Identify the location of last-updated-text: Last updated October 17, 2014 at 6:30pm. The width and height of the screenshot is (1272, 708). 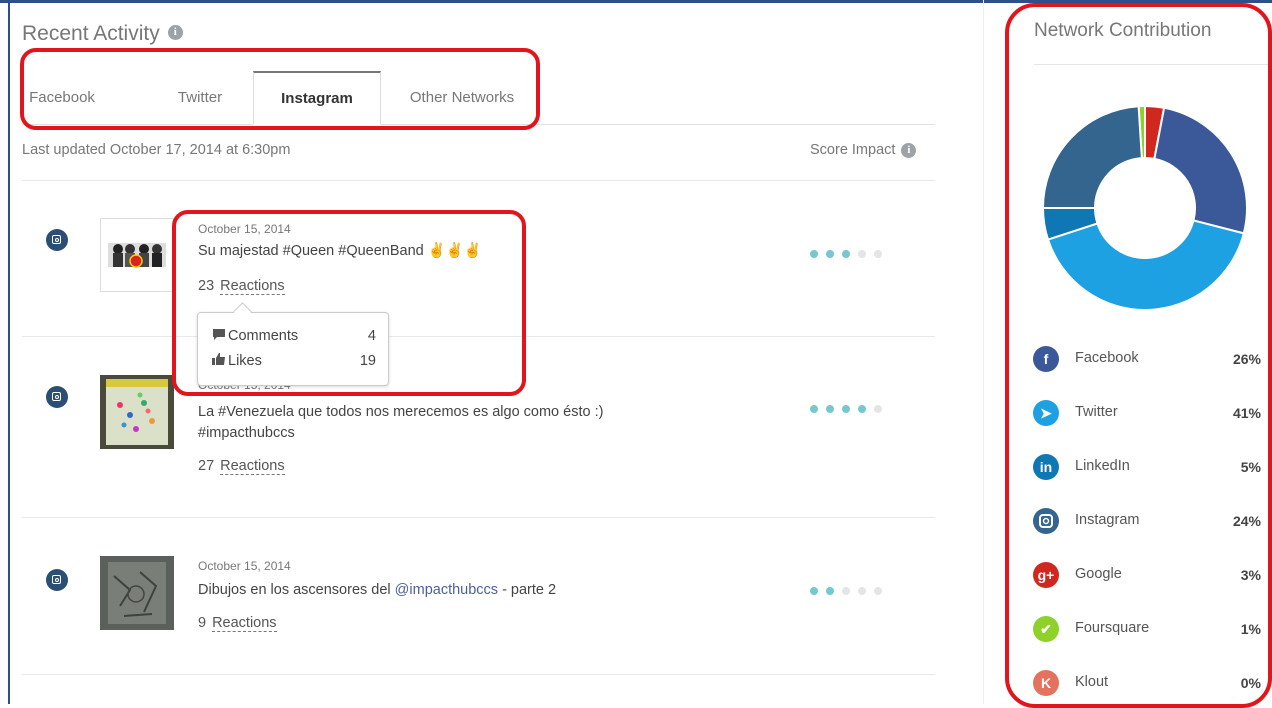
(156, 150).